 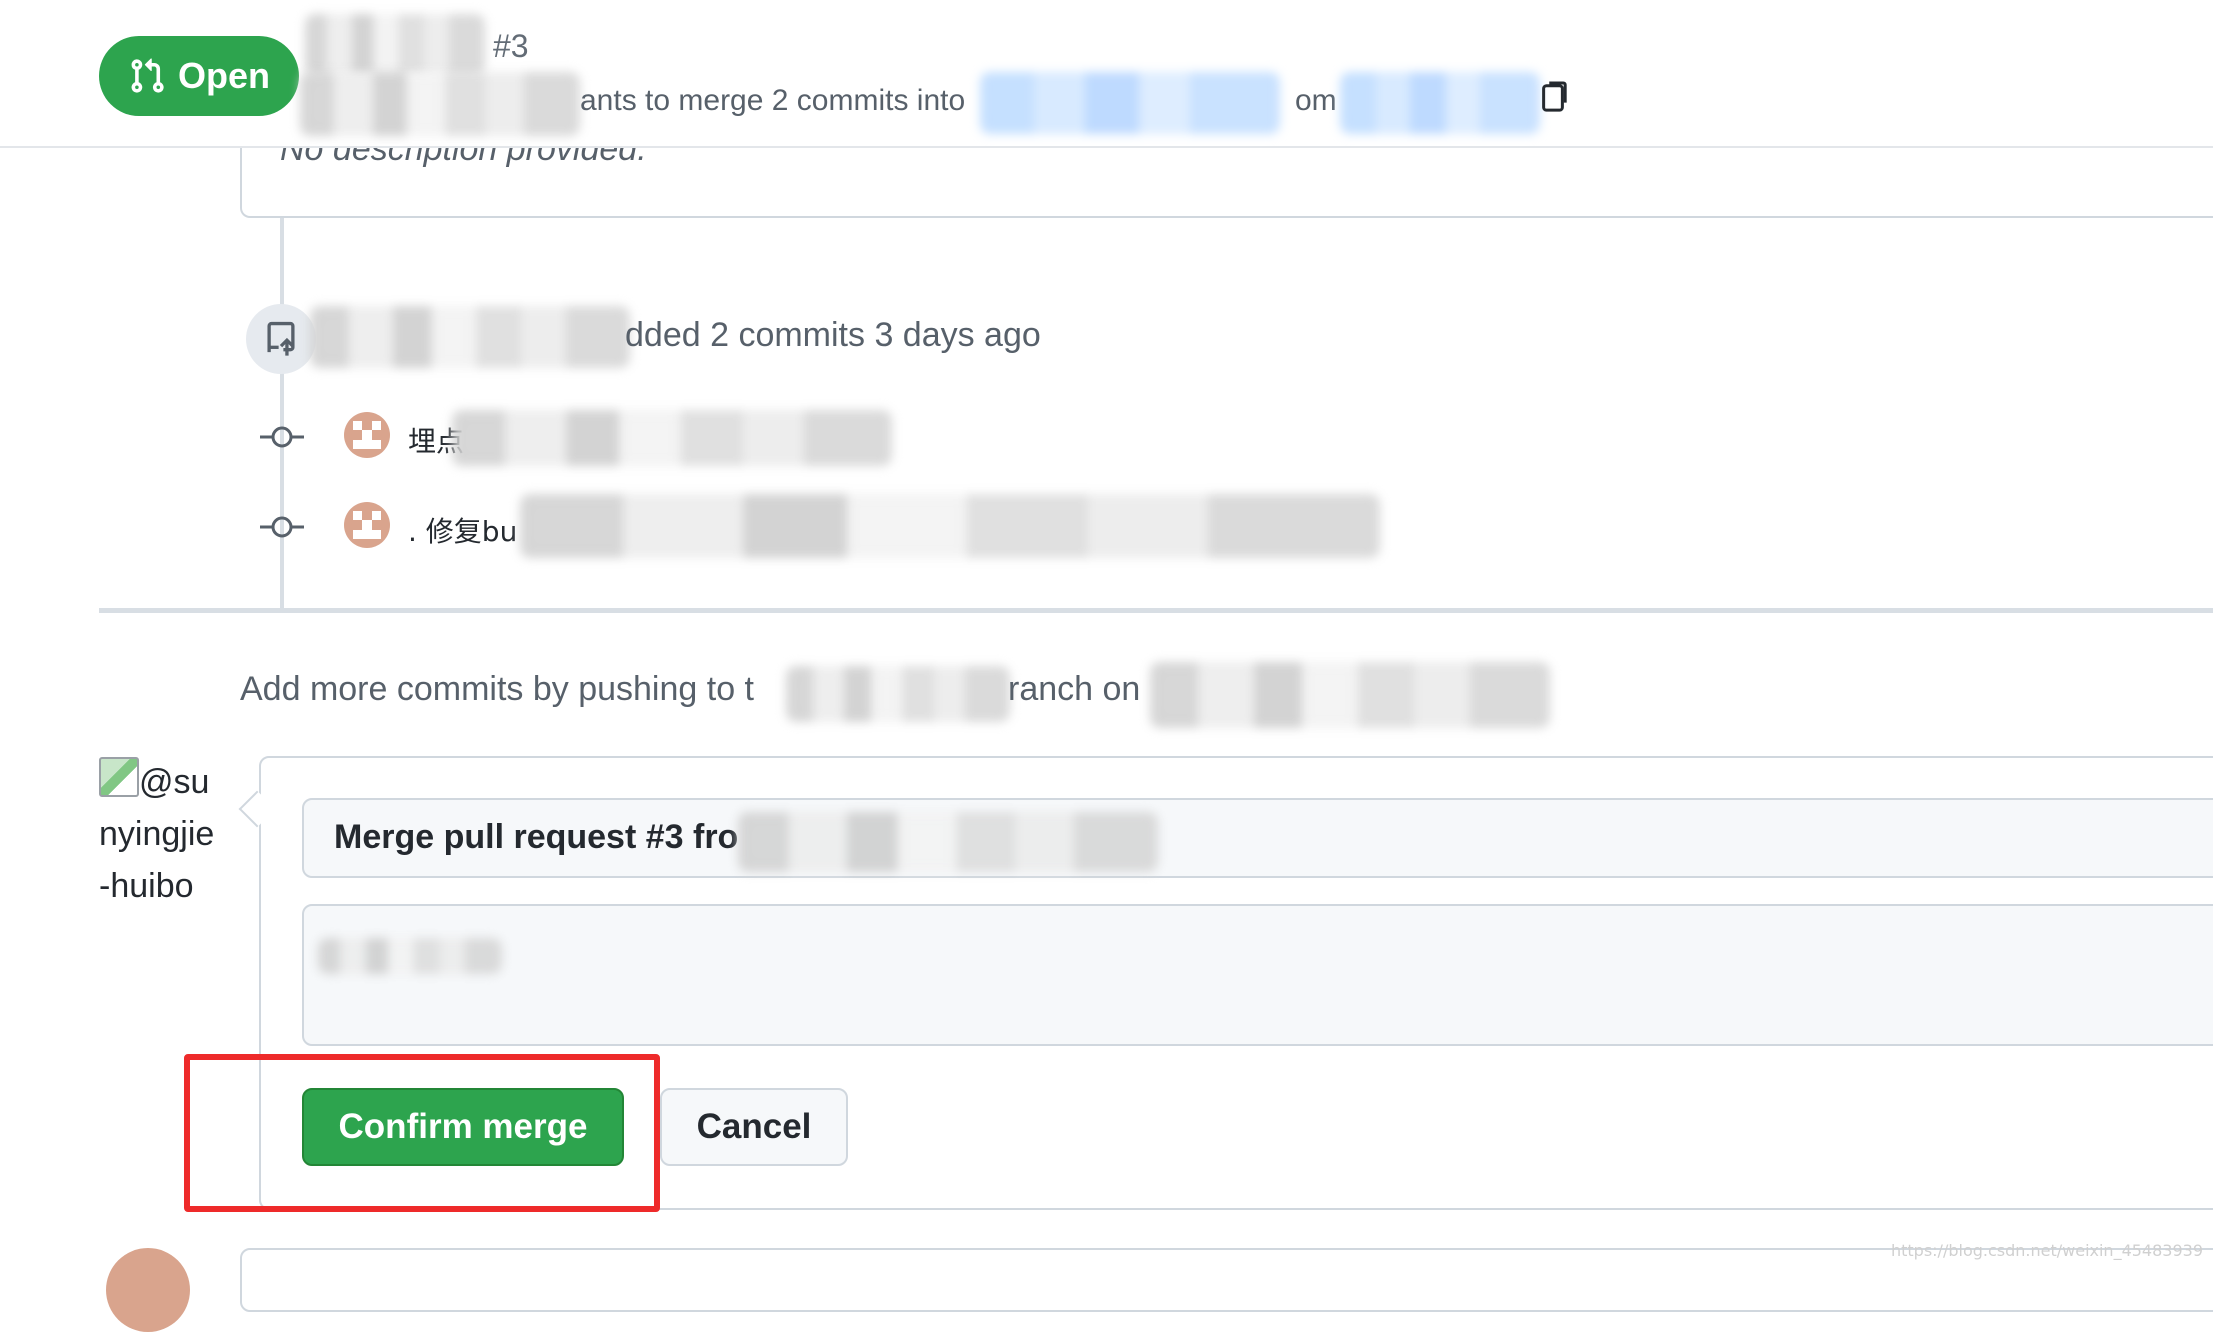 What do you see at coordinates (833, 335) in the screenshot?
I see `push-event-text: dded 2 commits 3 days ago` at bounding box center [833, 335].